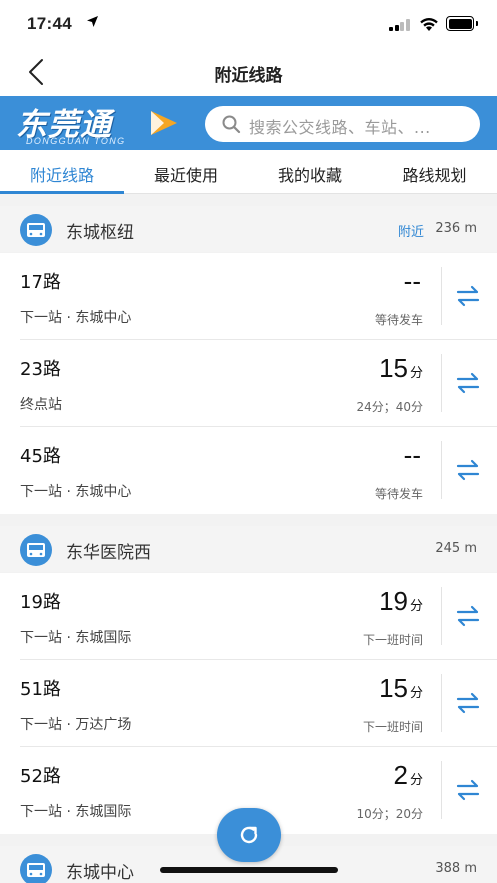 This screenshot has width=497, height=883. What do you see at coordinates (389, 814) in the screenshot?
I see `route-eta-note: 10分；20分` at bounding box center [389, 814].